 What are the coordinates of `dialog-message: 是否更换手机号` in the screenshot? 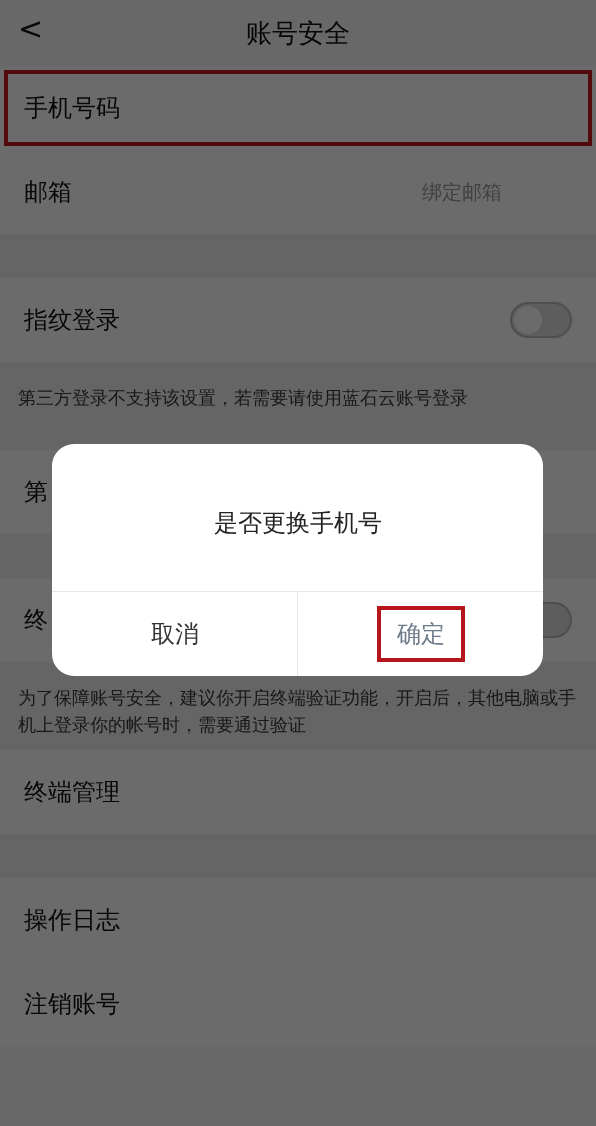 It's located at (297, 523).